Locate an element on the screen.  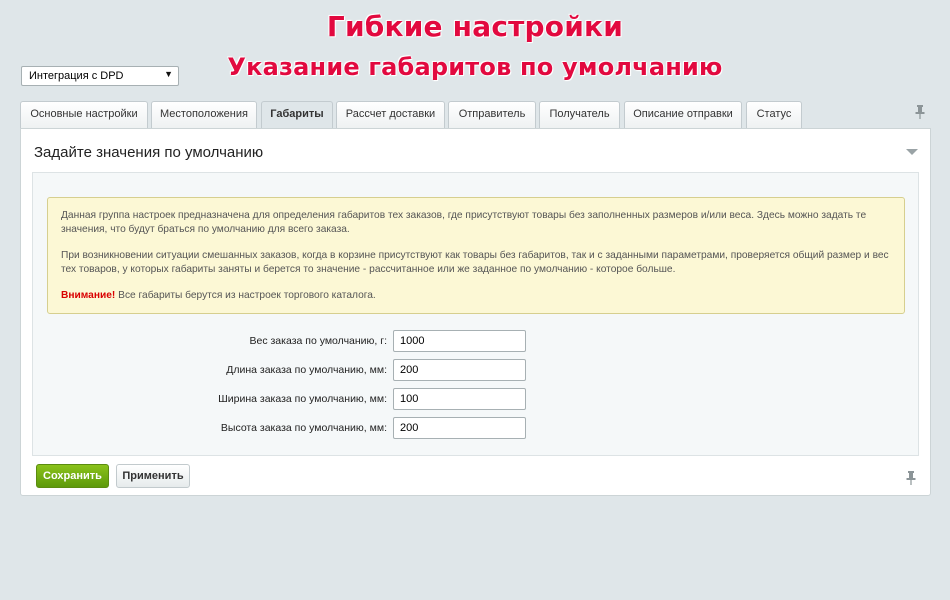
width-row: Ширина заказа по умолчанию, мм: is located at coordinates (476, 399).